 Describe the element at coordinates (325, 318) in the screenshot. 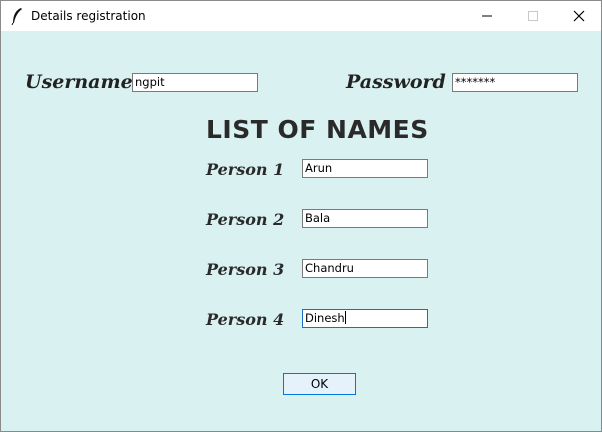

I see `person-4-value: Dinesh` at that location.